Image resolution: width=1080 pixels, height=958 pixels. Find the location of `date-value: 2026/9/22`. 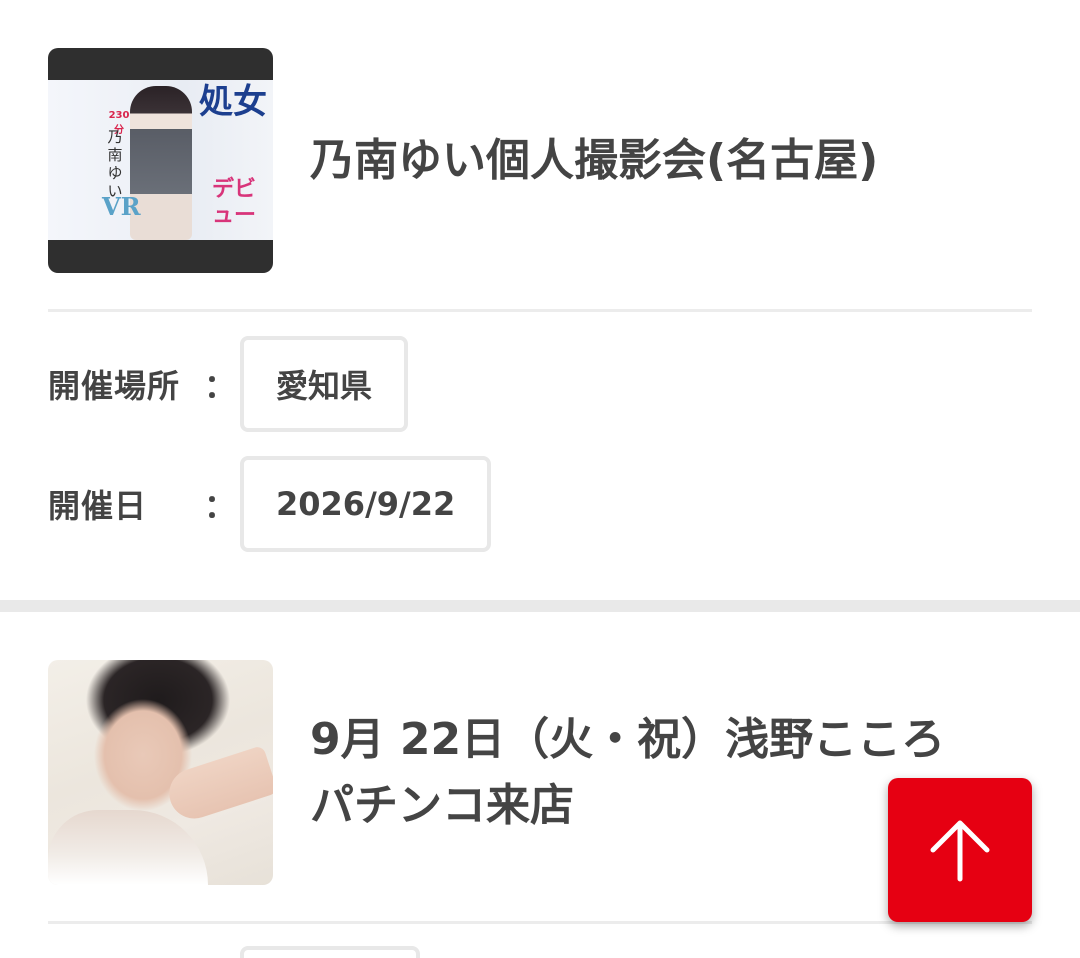

date-value: 2026/9/22 is located at coordinates (366, 504).